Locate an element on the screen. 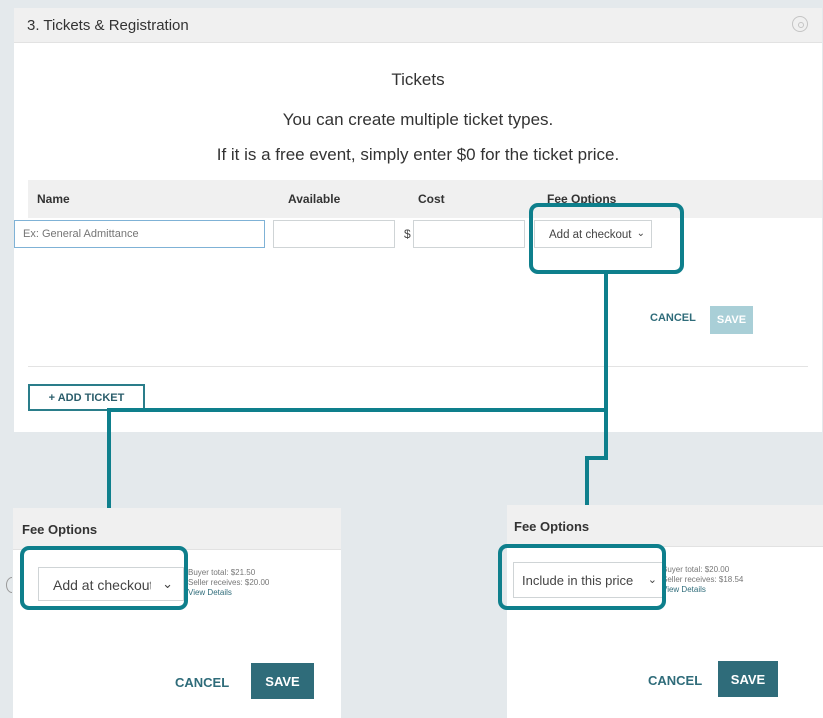  seller-receives: Seller receives: $20.00 is located at coordinates (229, 582).